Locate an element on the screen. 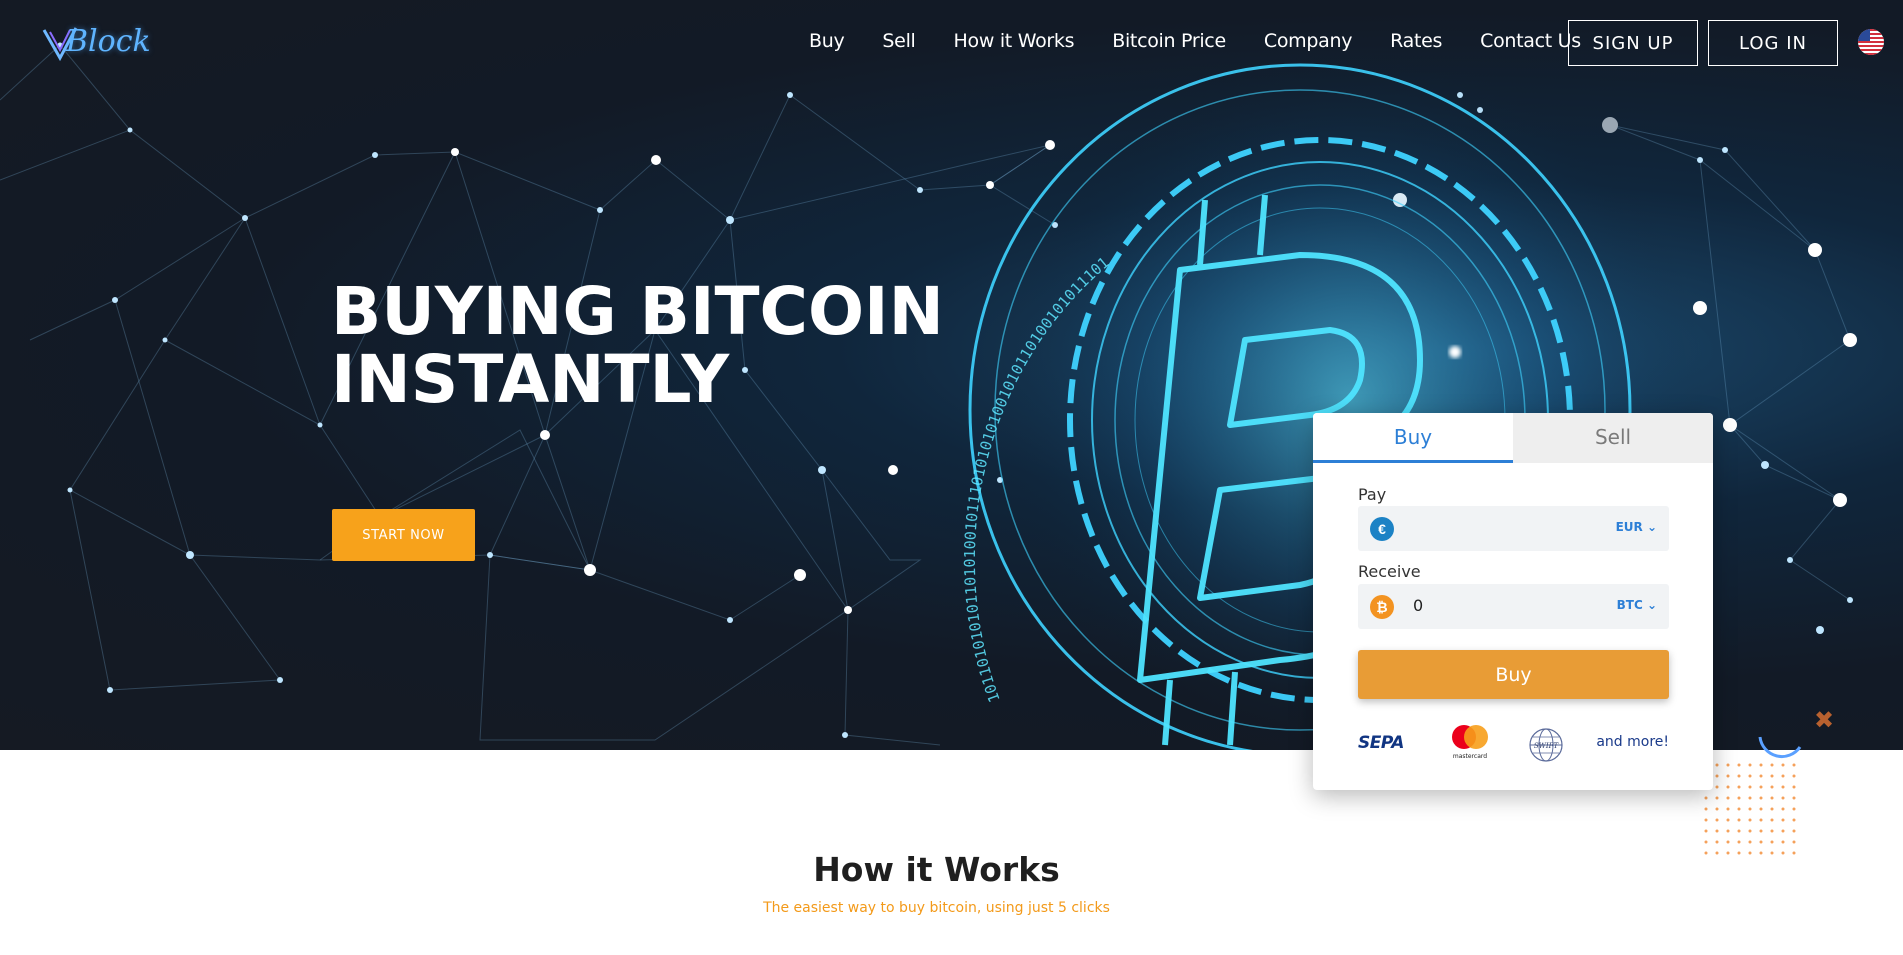 The height and width of the screenshot is (955, 1903). nav-link-bitcoin-price: Bitcoin Price is located at coordinates (1169, 41).